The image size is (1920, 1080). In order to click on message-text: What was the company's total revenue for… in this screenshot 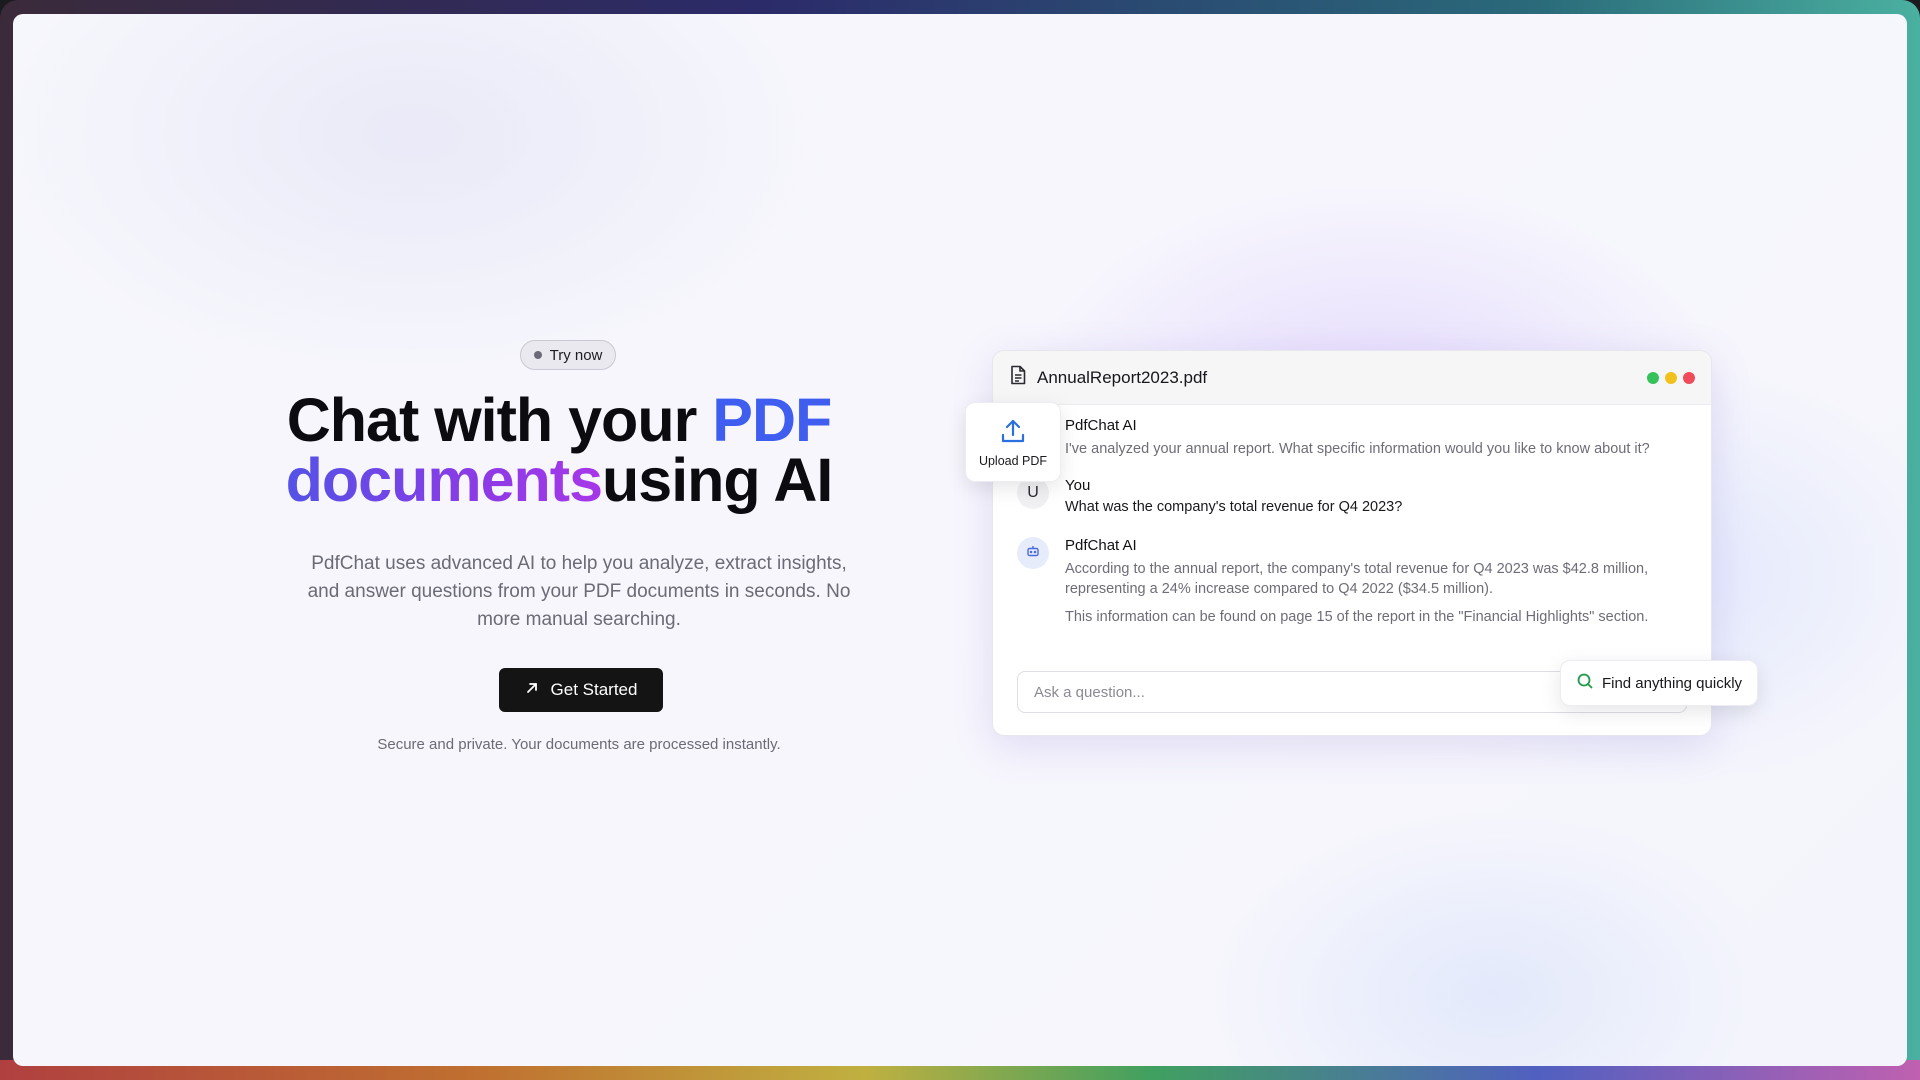, I will do `click(1234, 507)`.